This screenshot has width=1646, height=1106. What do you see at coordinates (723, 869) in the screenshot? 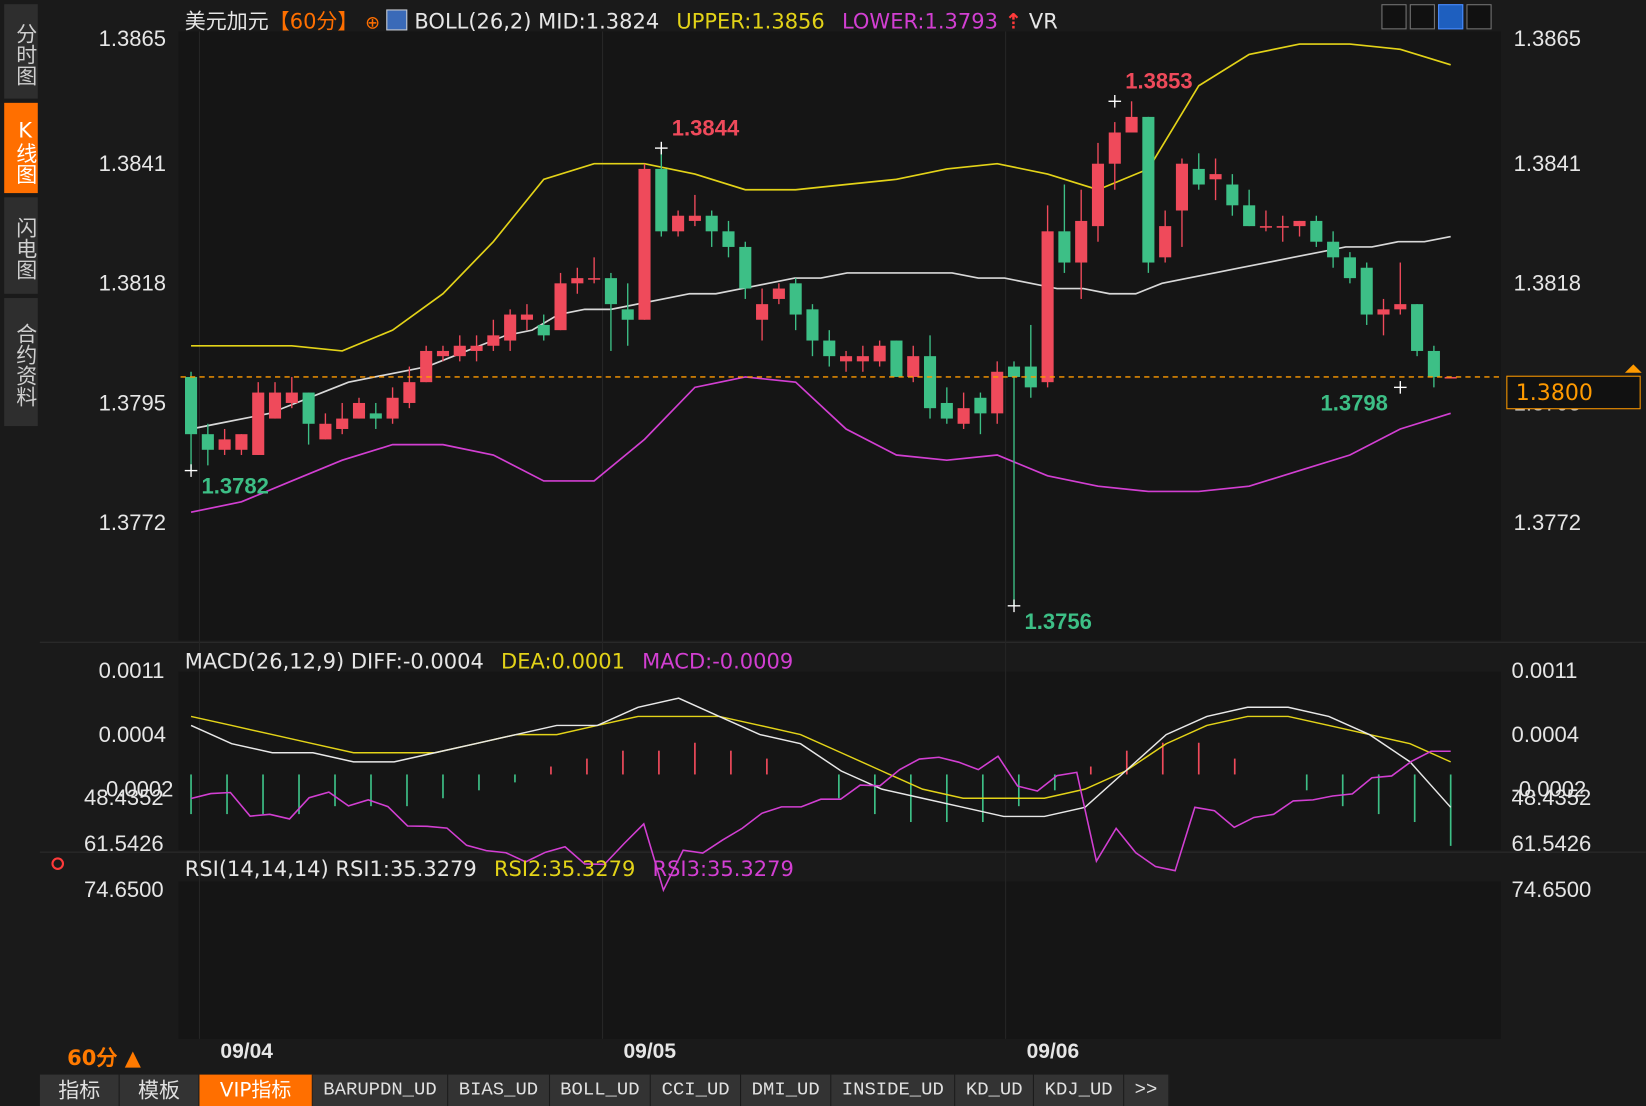
I see `rsi3-value: RSI3:35.3279` at bounding box center [723, 869].